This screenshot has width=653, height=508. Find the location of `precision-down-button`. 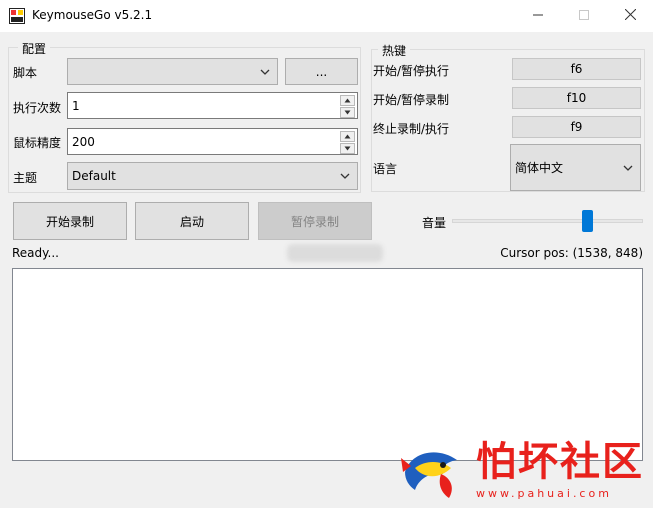

precision-down-button is located at coordinates (347, 148).